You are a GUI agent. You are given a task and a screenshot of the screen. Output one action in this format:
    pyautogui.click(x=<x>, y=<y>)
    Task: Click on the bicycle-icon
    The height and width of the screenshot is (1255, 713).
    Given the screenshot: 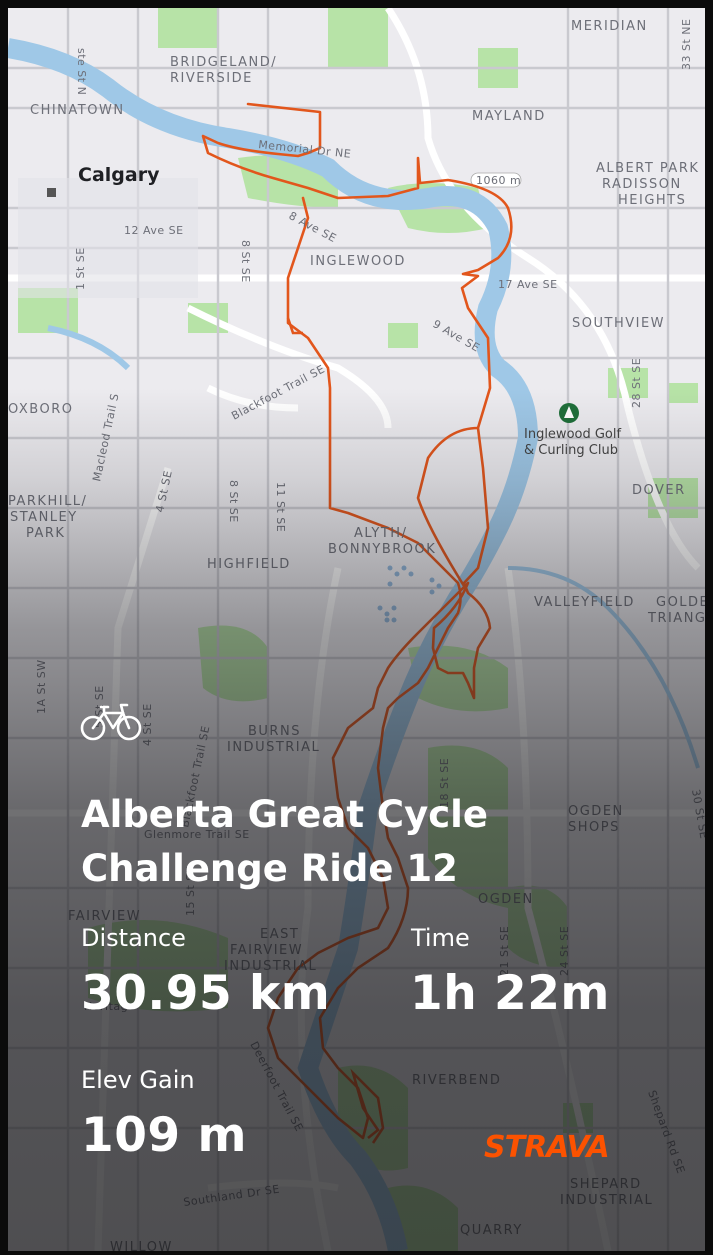 What is the action you would take?
    pyautogui.click(x=111, y=722)
    